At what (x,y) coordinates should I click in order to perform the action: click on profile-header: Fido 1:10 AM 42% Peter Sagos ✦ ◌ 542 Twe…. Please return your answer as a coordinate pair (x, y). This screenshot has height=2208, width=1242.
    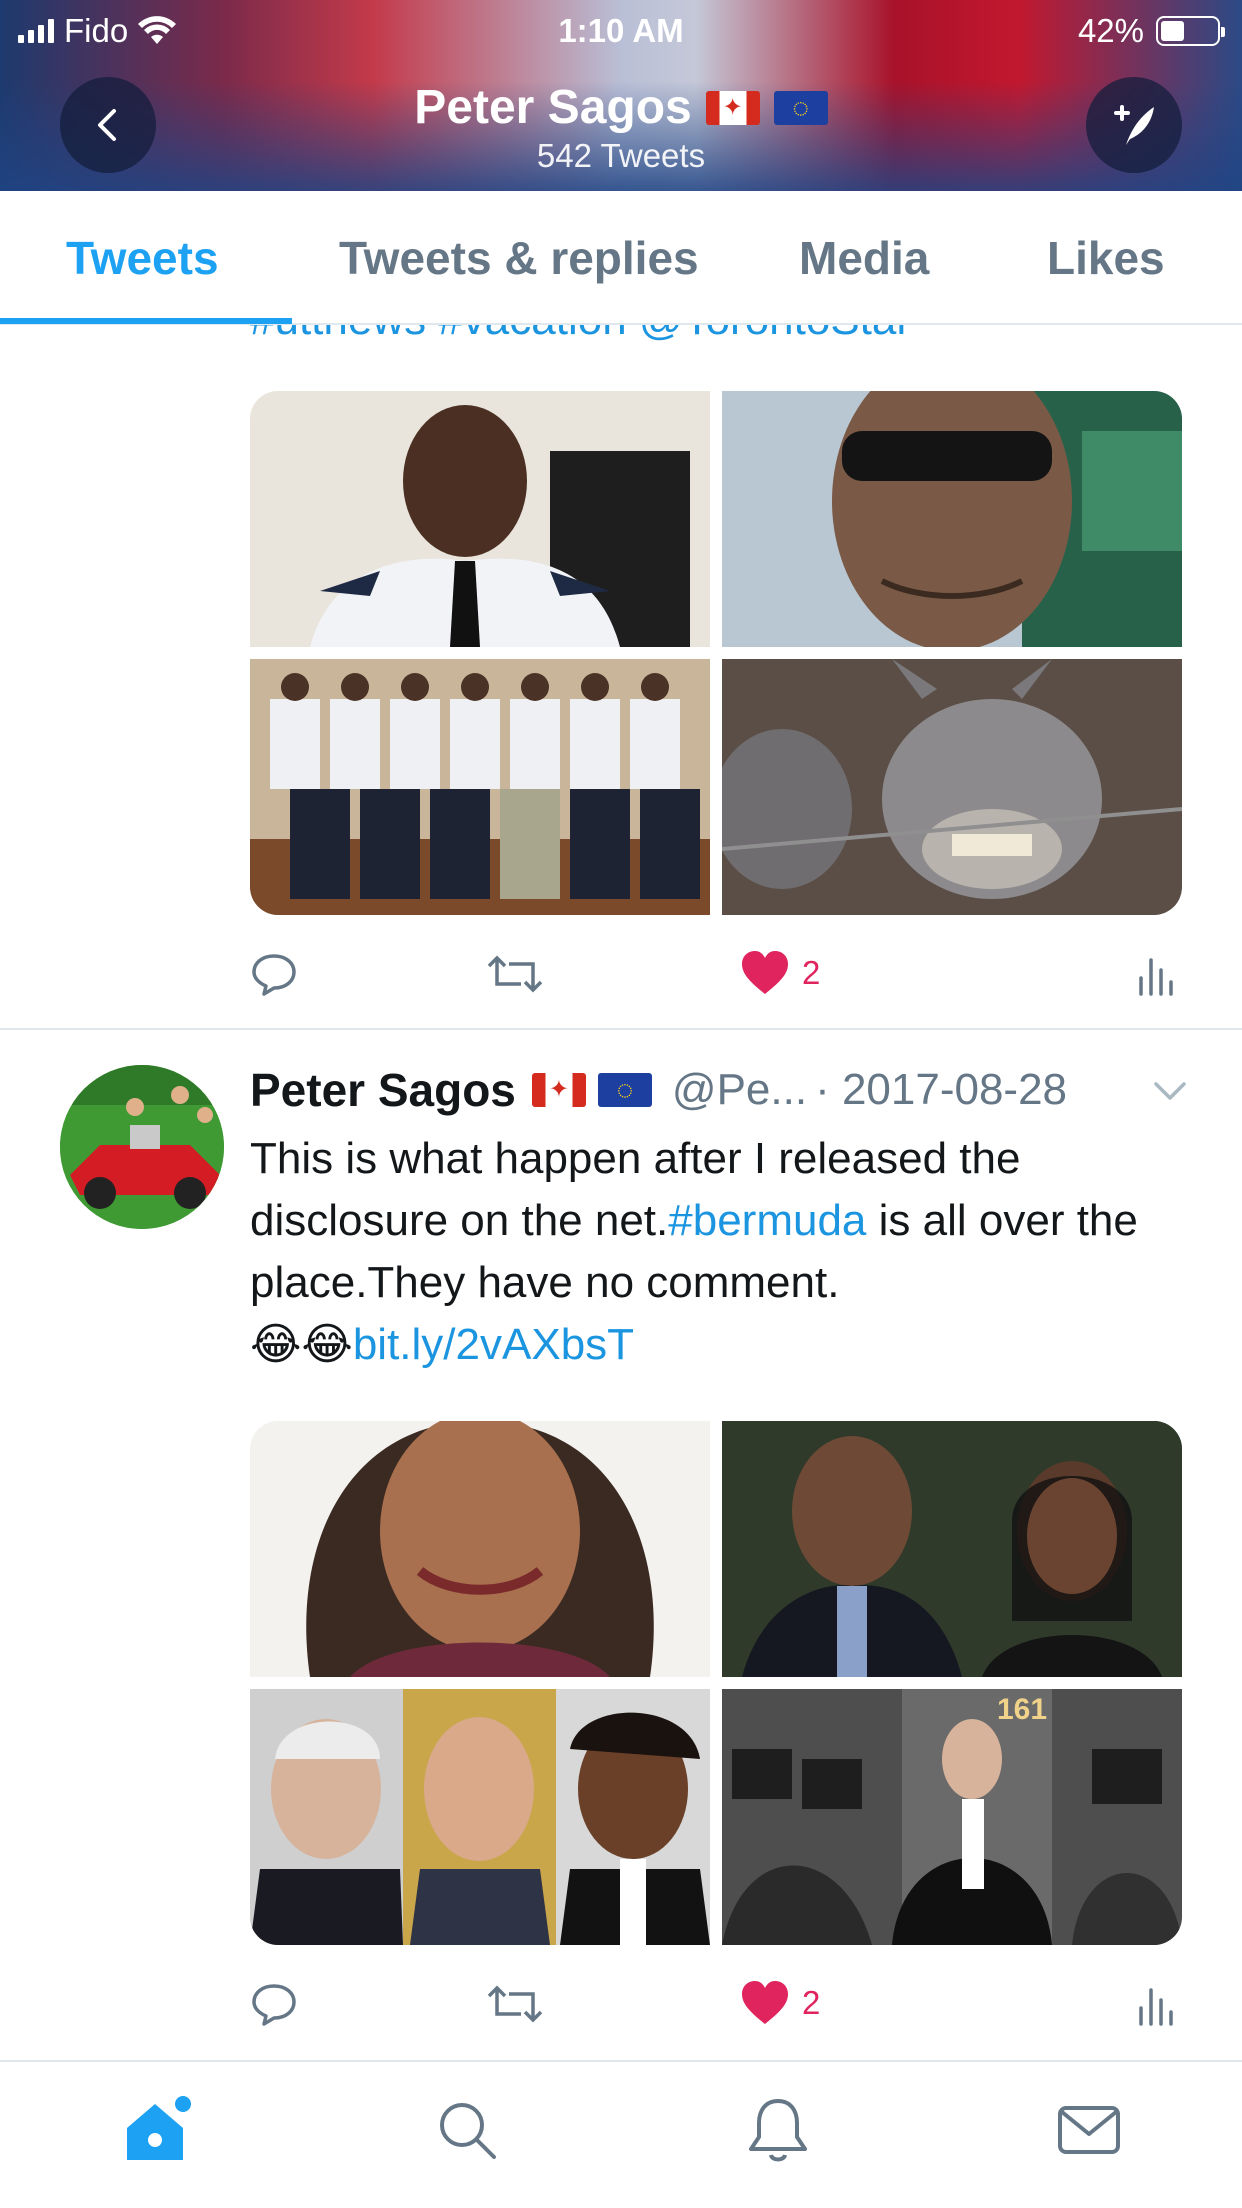
    Looking at the image, I should click on (621, 95).